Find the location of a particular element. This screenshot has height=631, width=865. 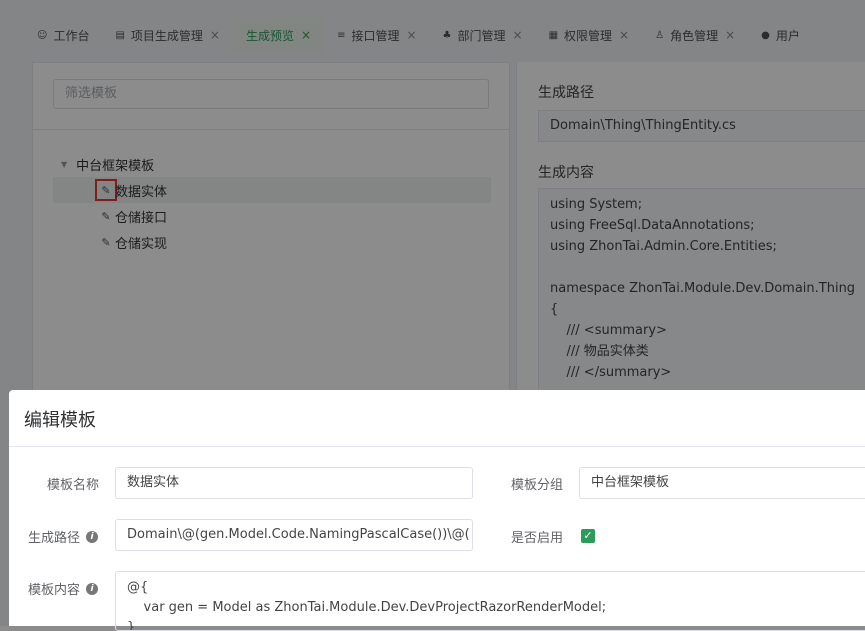

generate-path-label: 生成路径 i is located at coordinates (63, 536).